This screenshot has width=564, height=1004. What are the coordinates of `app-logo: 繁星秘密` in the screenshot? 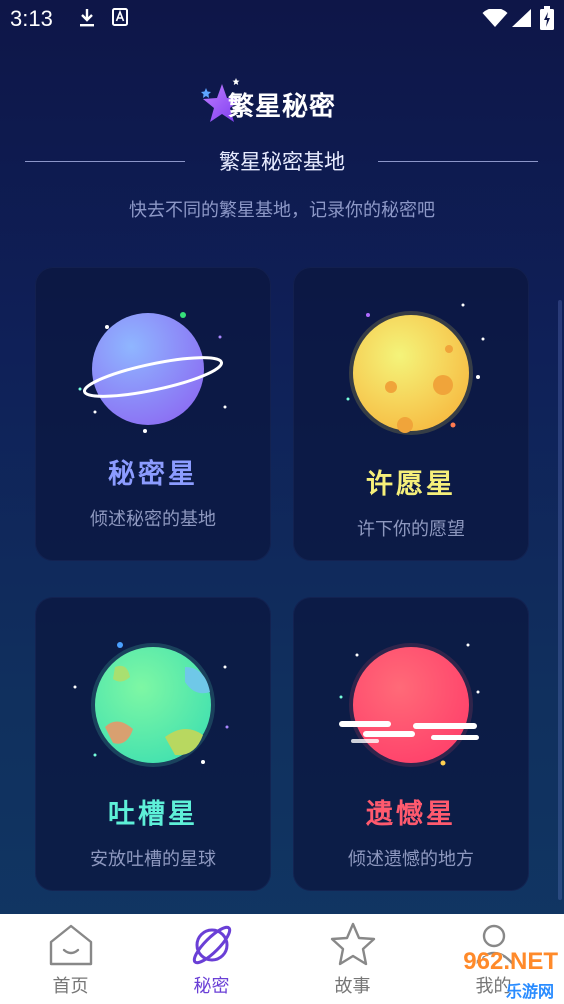 It's located at (275, 104).